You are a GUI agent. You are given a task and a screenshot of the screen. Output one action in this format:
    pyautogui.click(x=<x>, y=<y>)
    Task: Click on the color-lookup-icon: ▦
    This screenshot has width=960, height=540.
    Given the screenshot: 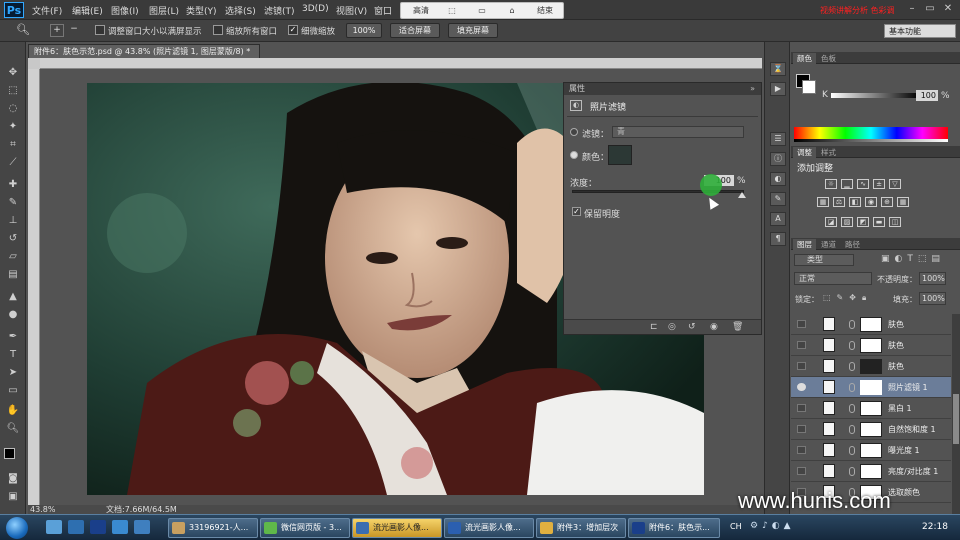 What is the action you would take?
    pyautogui.click(x=903, y=202)
    